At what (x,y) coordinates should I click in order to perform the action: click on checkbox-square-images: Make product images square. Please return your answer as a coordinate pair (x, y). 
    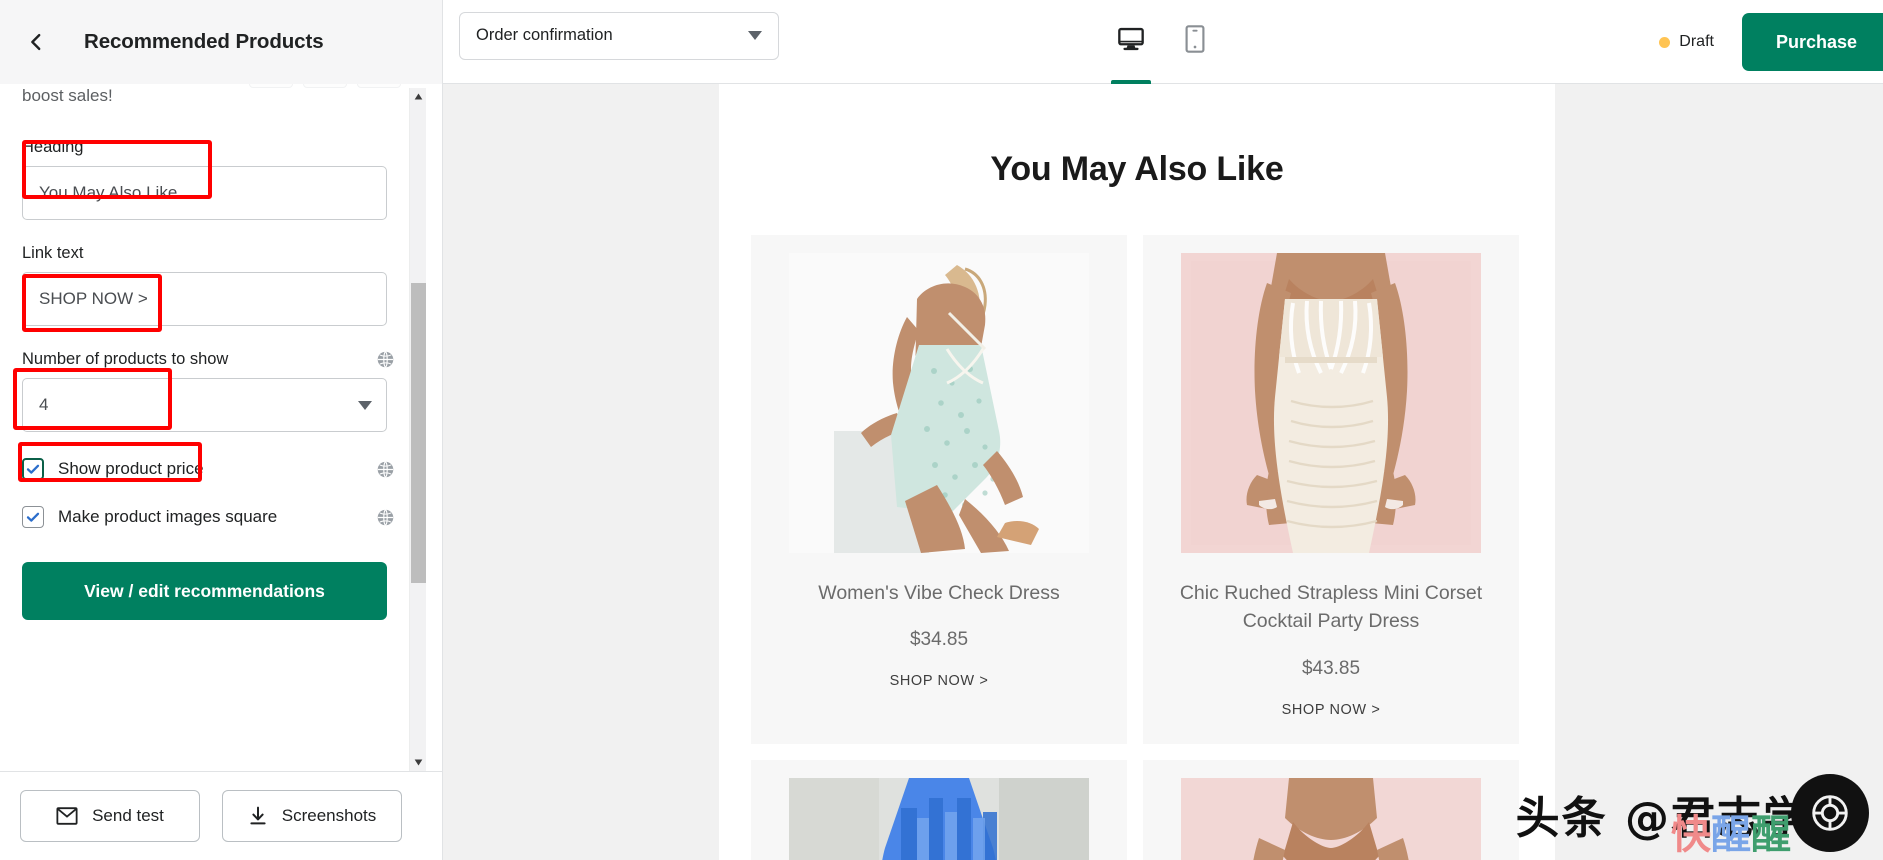
    Looking at the image, I should click on (213, 517).